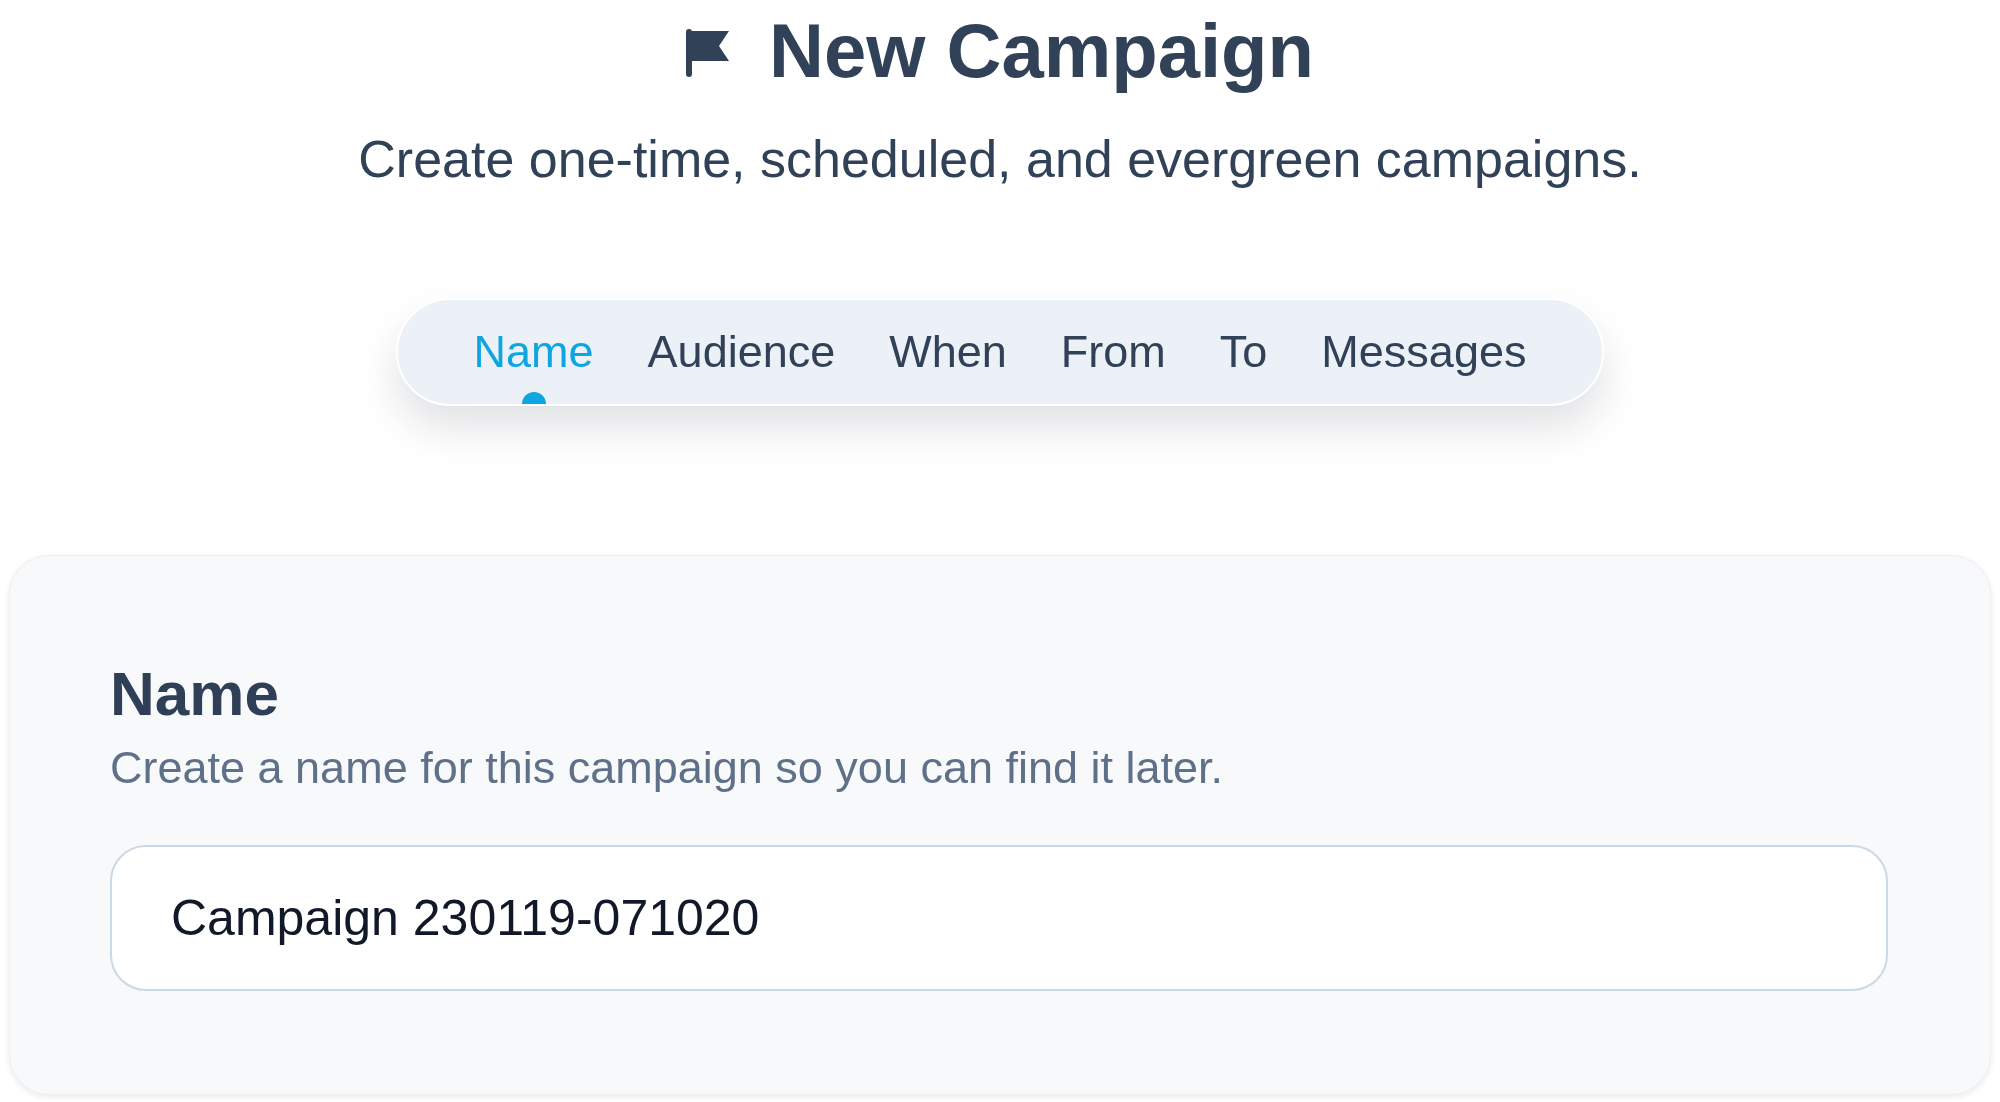  What do you see at coordinates (708, 53) in the screenshot?
I see `flag-icon` at bounding box center [708, 53].